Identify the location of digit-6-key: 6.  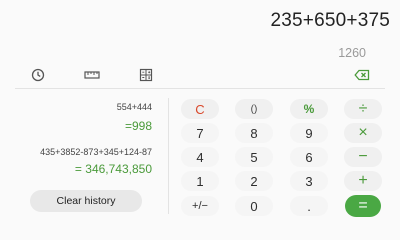
(309, 157).